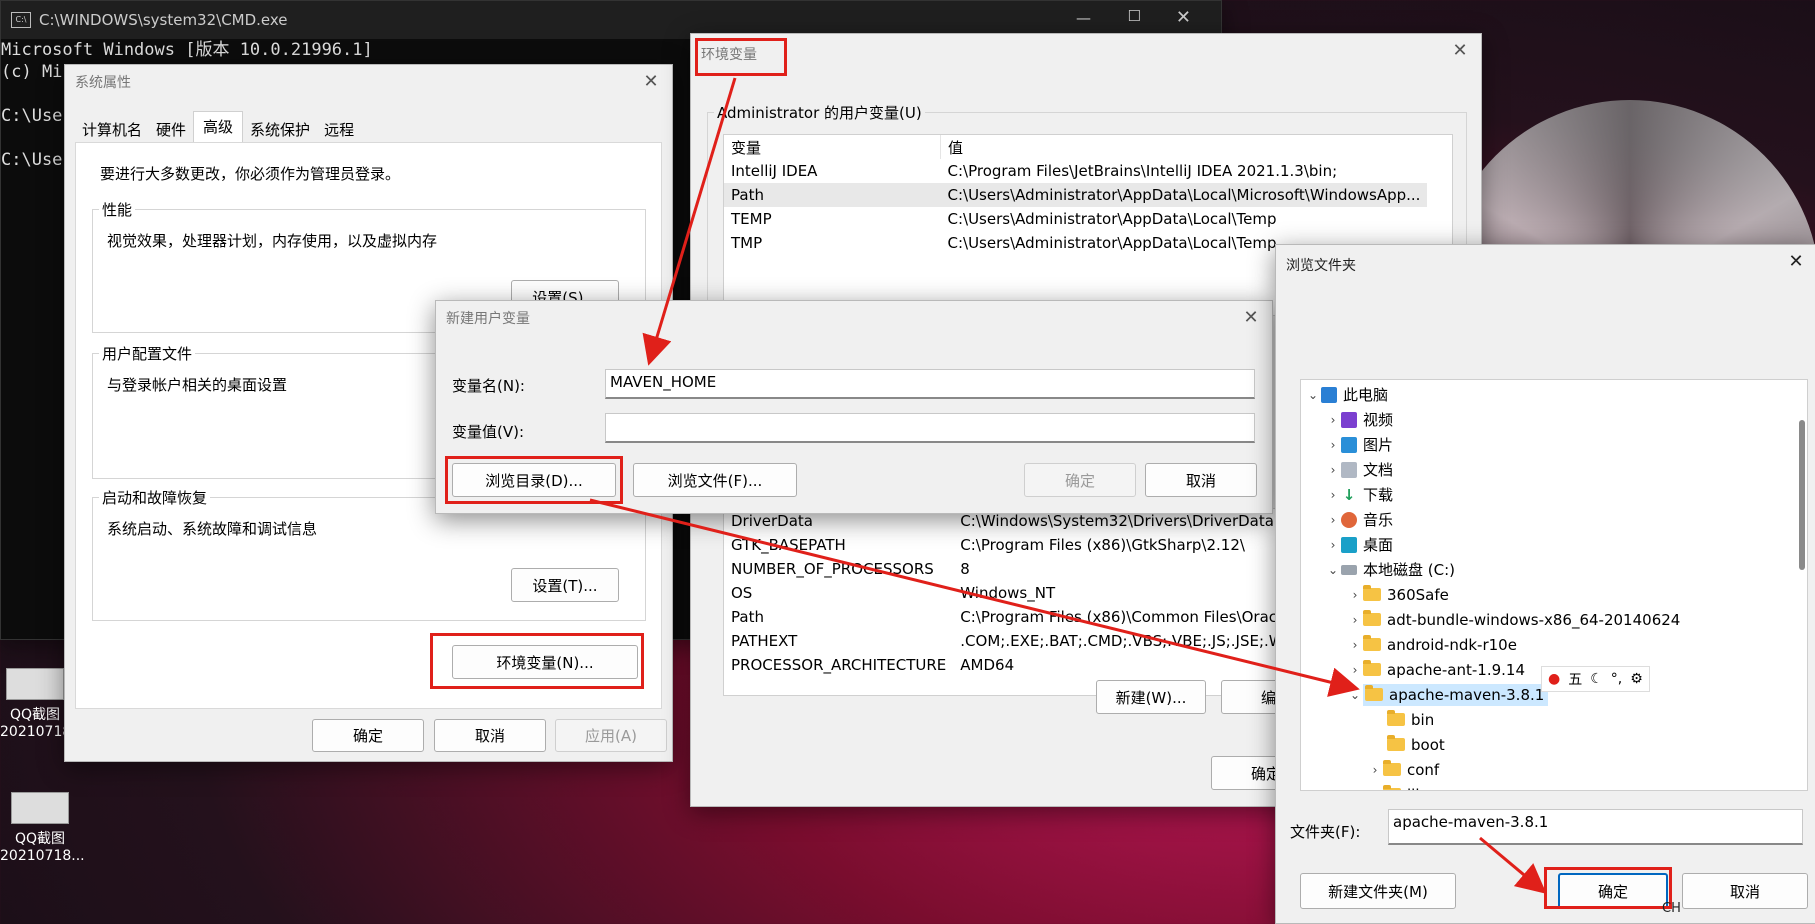 The image size is (1815, 924). Describe the element at coordinates (1359, 469) in the screenshot. I see `tree-item: › 文档` at that location.